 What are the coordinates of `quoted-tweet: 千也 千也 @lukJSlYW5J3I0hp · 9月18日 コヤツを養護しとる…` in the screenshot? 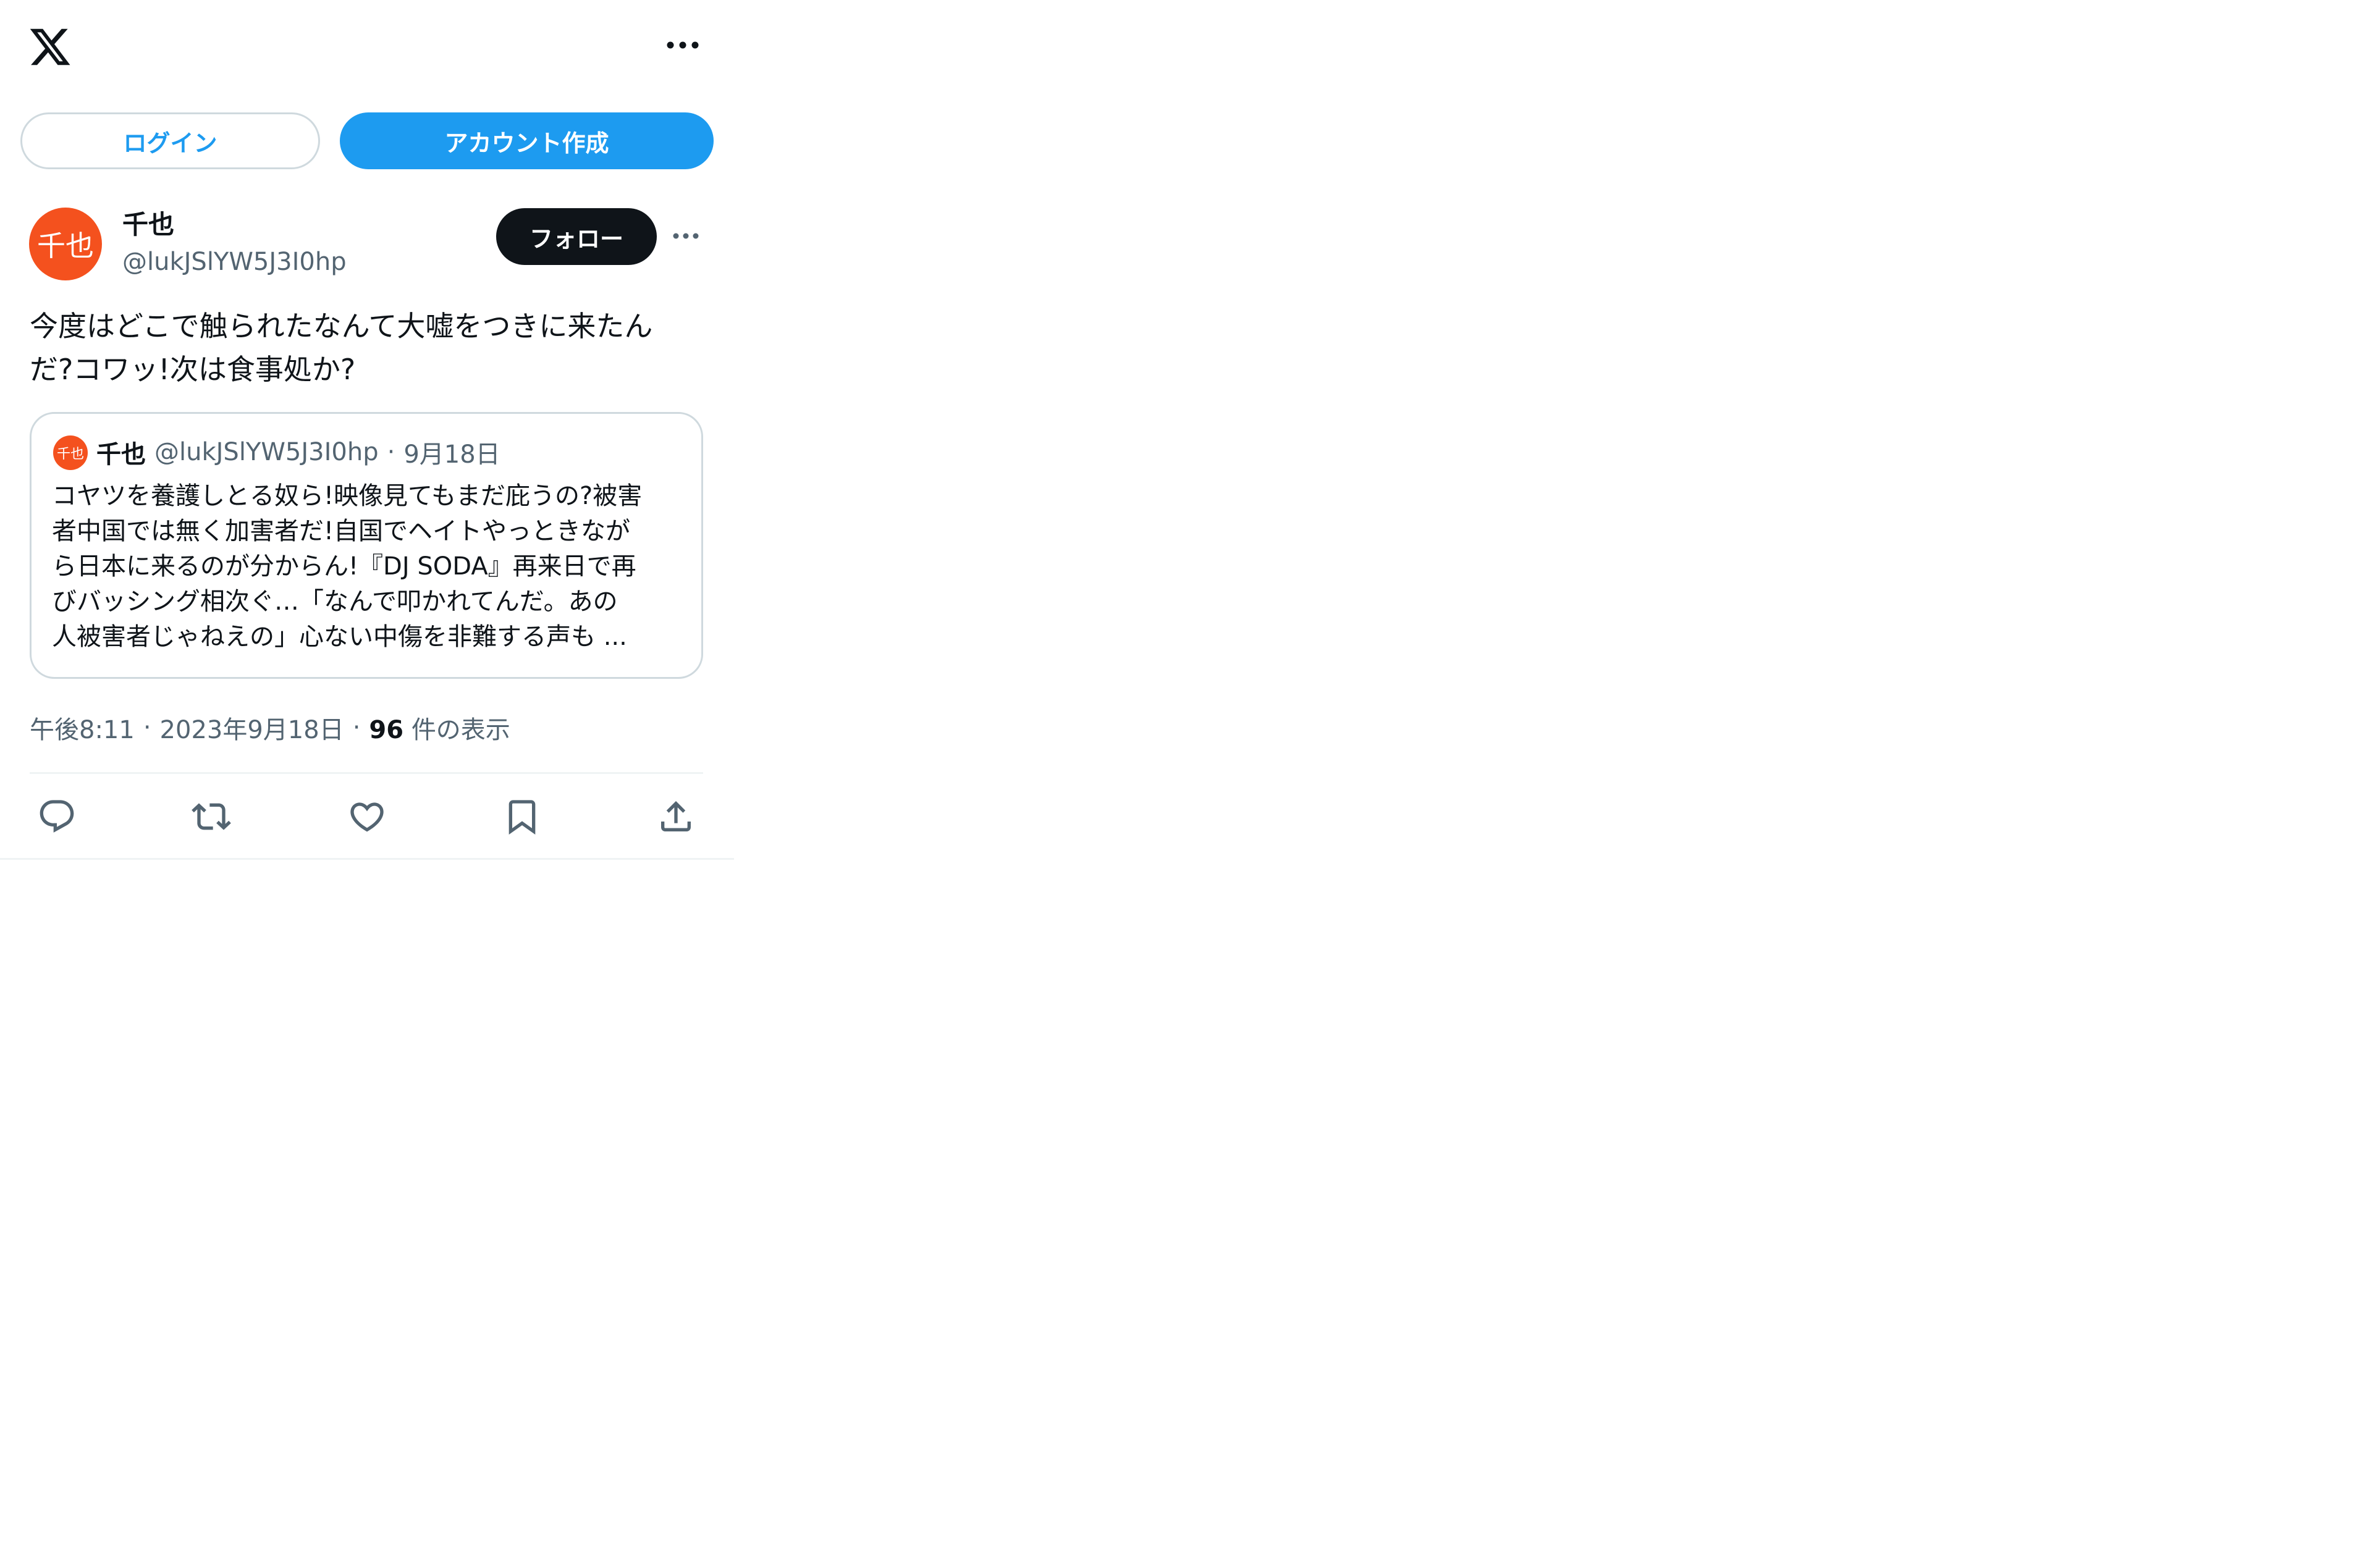 It's located at (367, 545).